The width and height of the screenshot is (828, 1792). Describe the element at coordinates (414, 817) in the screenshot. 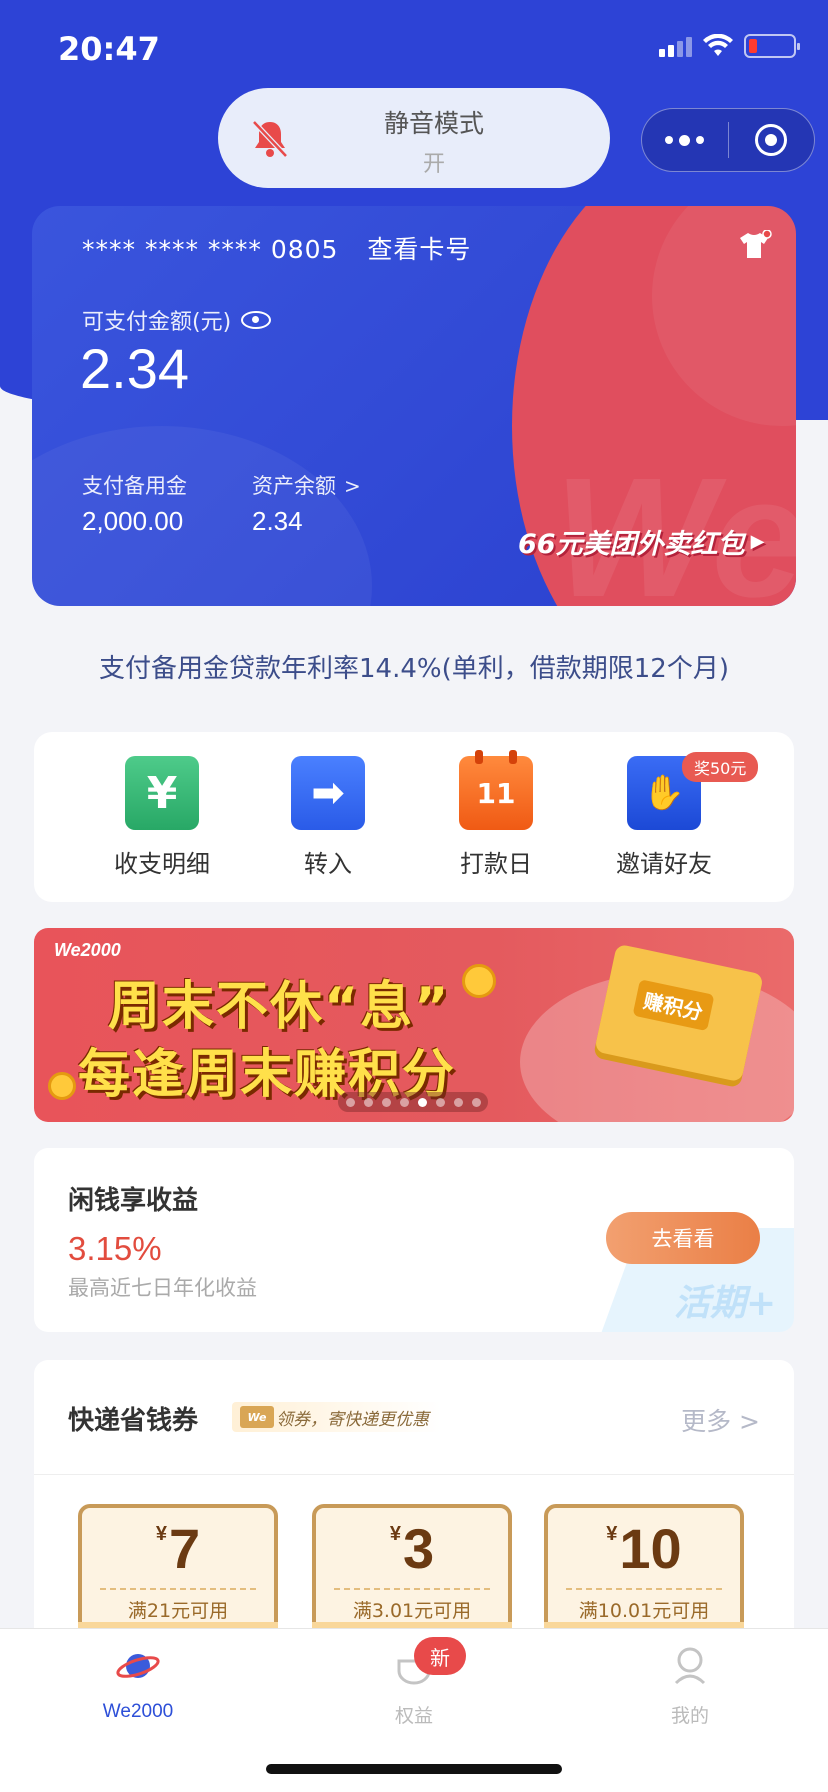

I see `quick-actions: ¥ 收支明细 ➡ 转入 11 打款日 ✋ 邀请好友 奖50元` at that location.